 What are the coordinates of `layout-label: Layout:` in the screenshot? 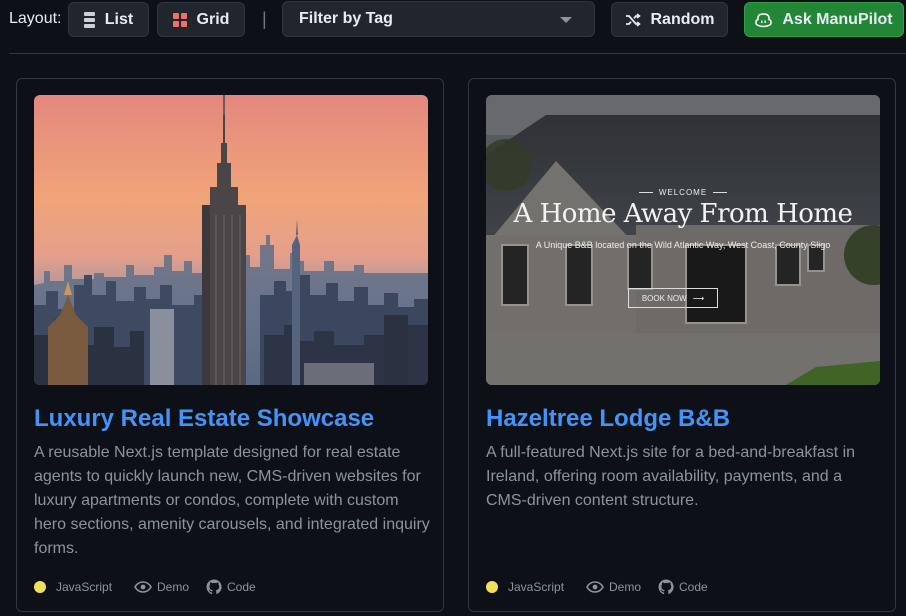 It's located at (35, 18).